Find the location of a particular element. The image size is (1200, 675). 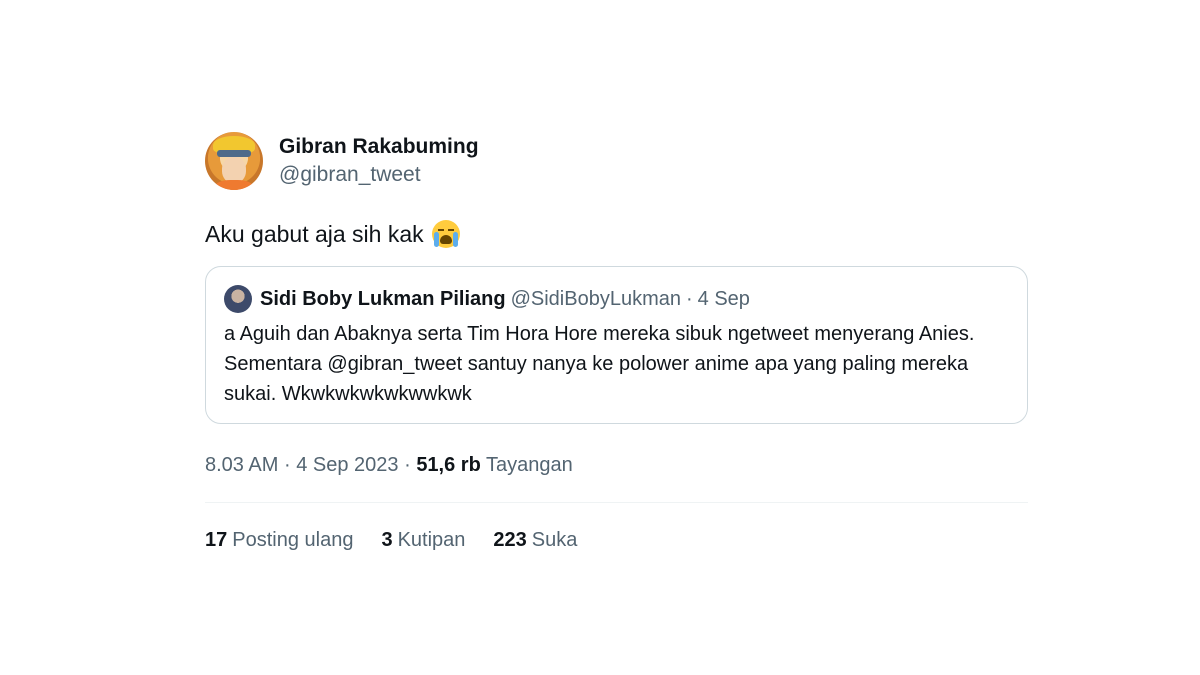

author-handle: @gibran_tweet is located at coordinates (379, 175).